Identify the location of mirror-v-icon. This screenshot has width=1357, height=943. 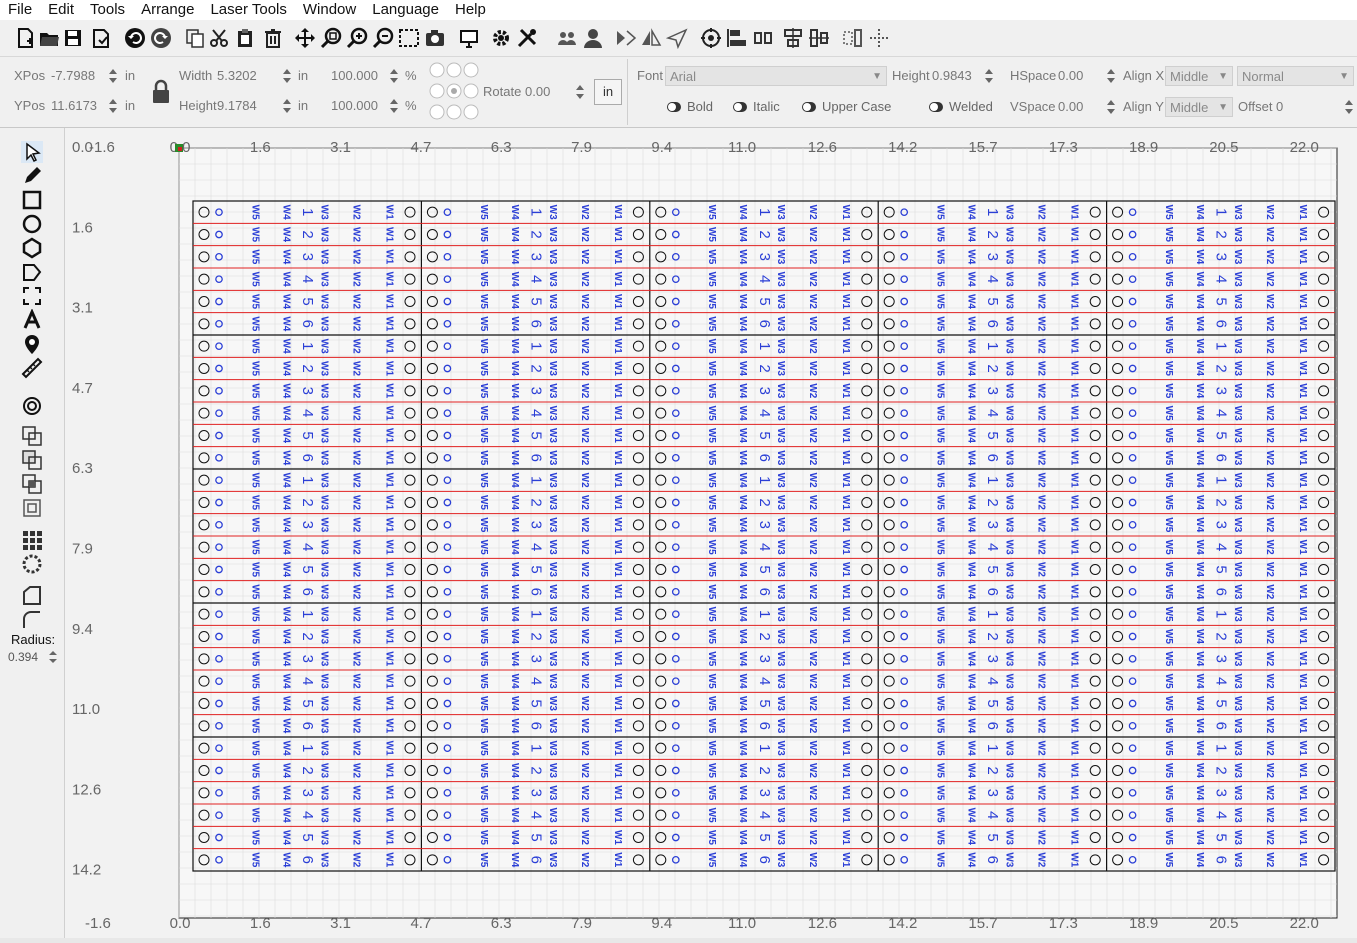
(651, 38).